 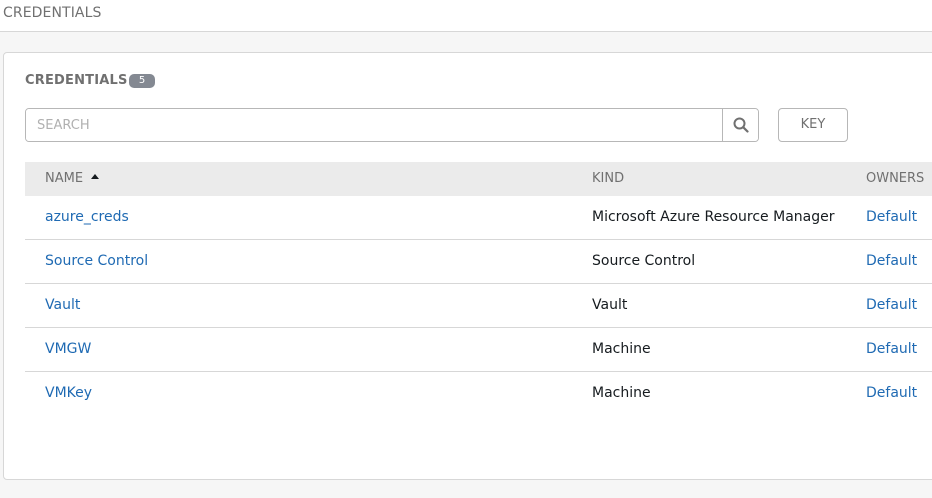 I want to click on search-box, so click(x=392, y=125).